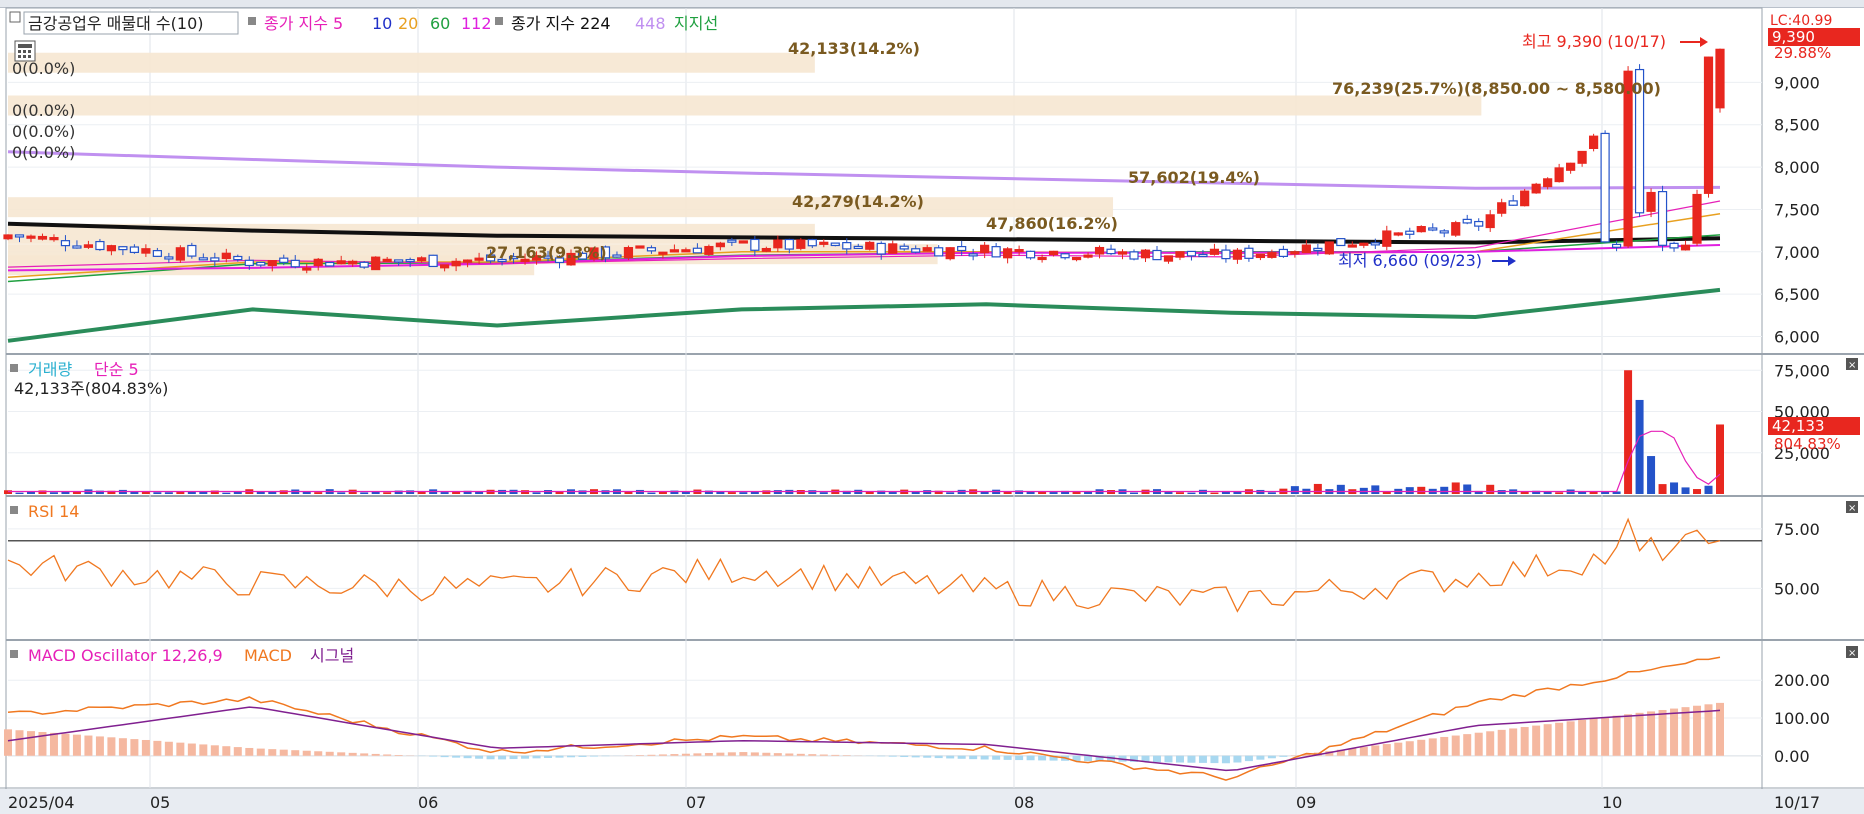 This screenshot has height=814, width=1864. I want to click on macd-legend: MACD, so click(268, 655).